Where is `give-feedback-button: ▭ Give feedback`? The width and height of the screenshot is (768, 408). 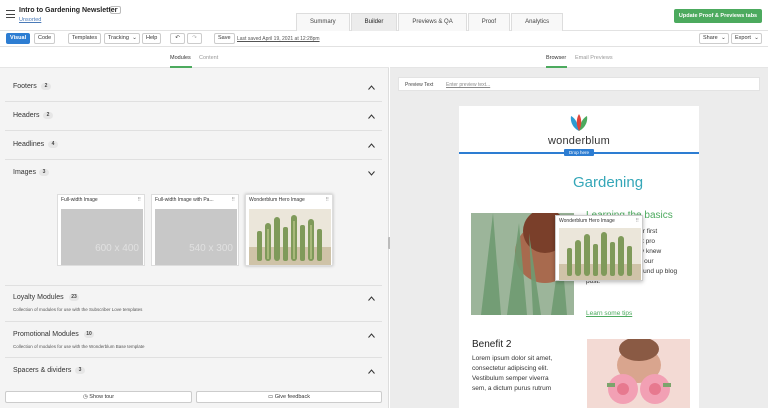 give-feedback-button: ▭ Give feedback is located at coordinates (289, 397).